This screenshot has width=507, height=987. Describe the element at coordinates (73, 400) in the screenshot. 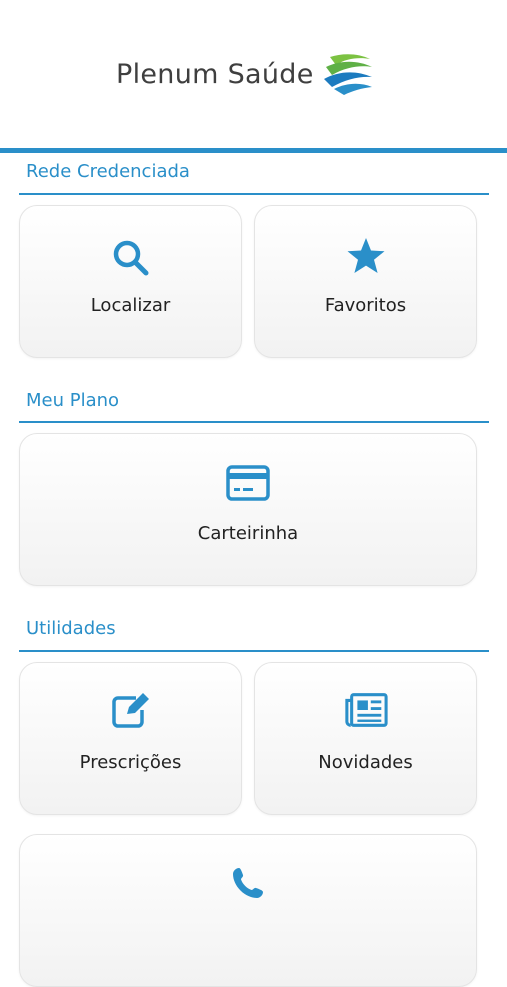

I see `section-title-meu-plano: Meu Plano` at that location.